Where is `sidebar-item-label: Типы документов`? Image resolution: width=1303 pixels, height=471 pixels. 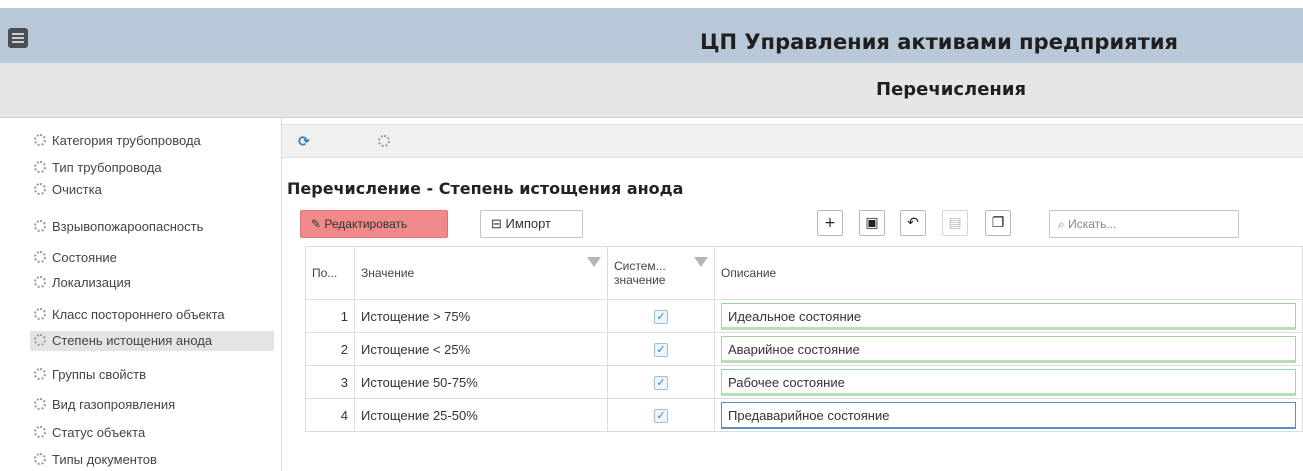
sidebar-item-label: Типы документов is located at coordinates (104, 459).